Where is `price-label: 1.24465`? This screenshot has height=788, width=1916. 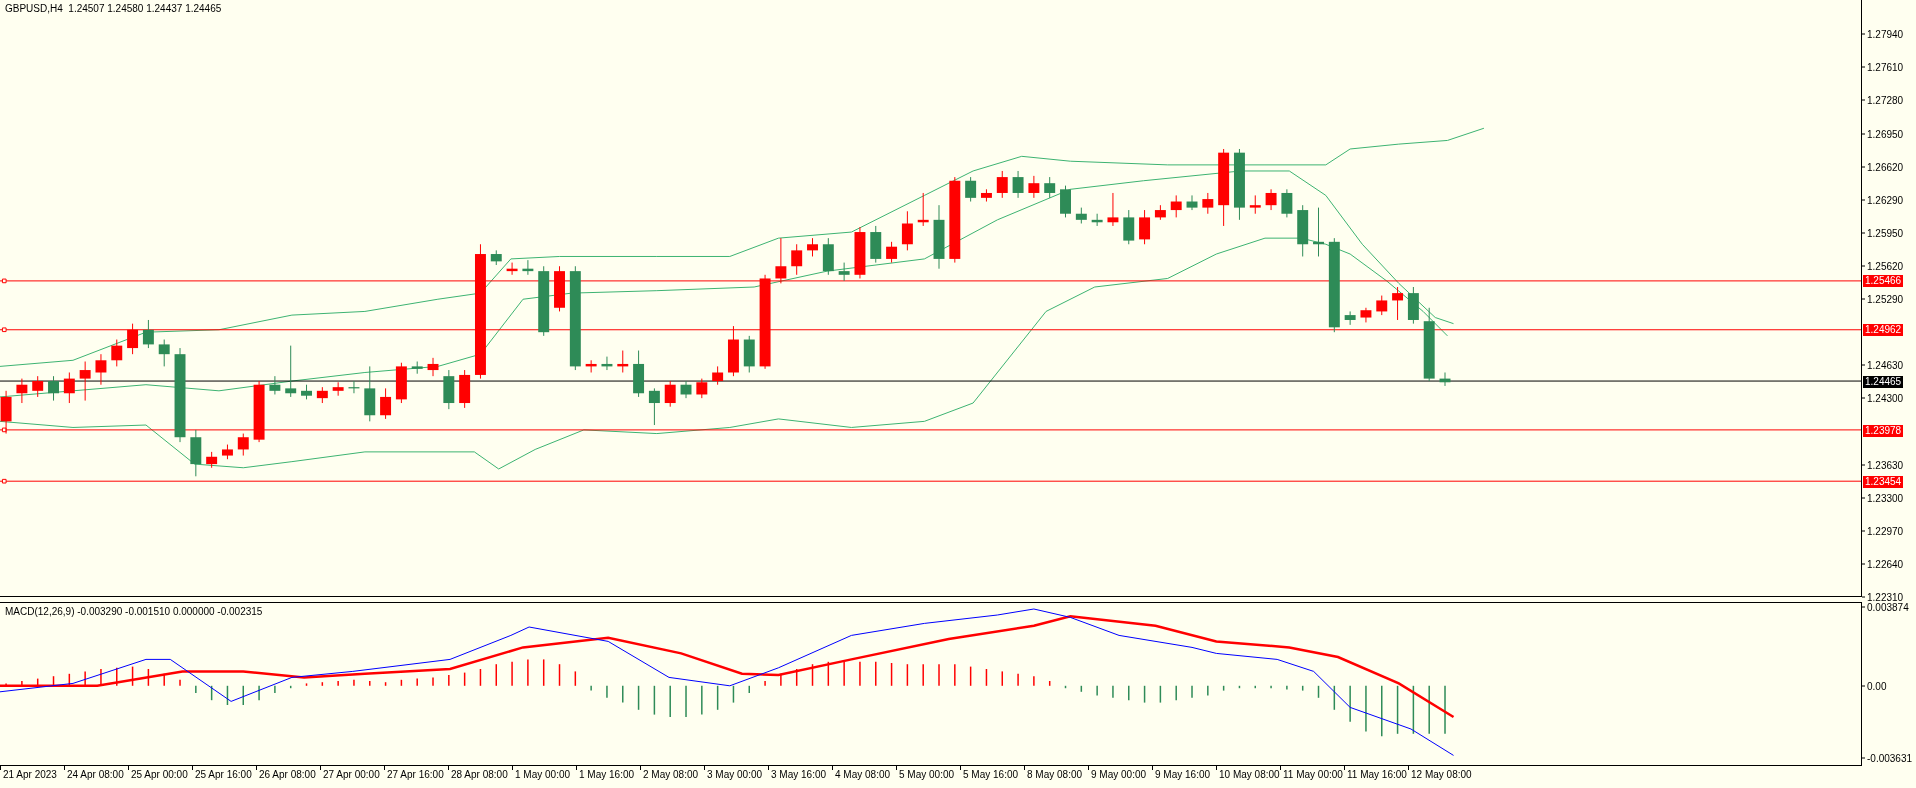 price-label: 1.24465 is located at coordinates (1883, 381).